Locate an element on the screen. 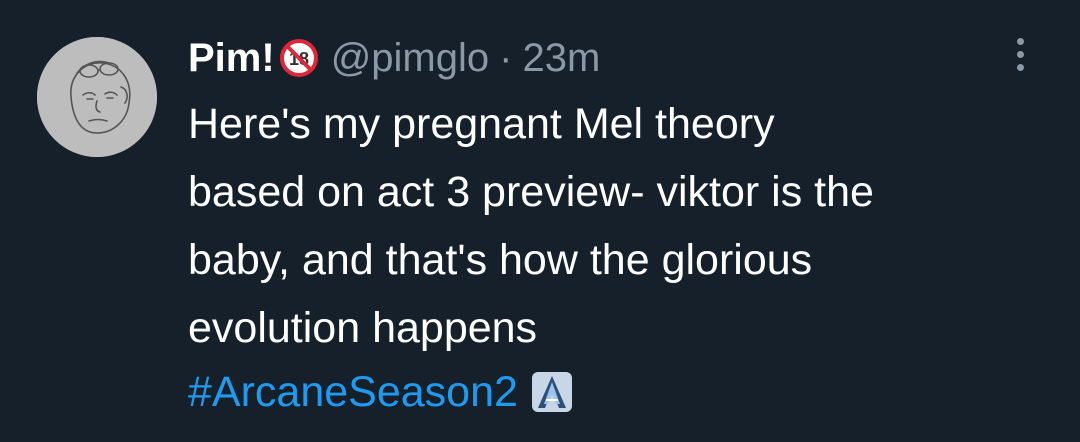 The image size is (1080, 442). hashtag-link: #ArcaneSeason2 is located at coordinates (353, 392).